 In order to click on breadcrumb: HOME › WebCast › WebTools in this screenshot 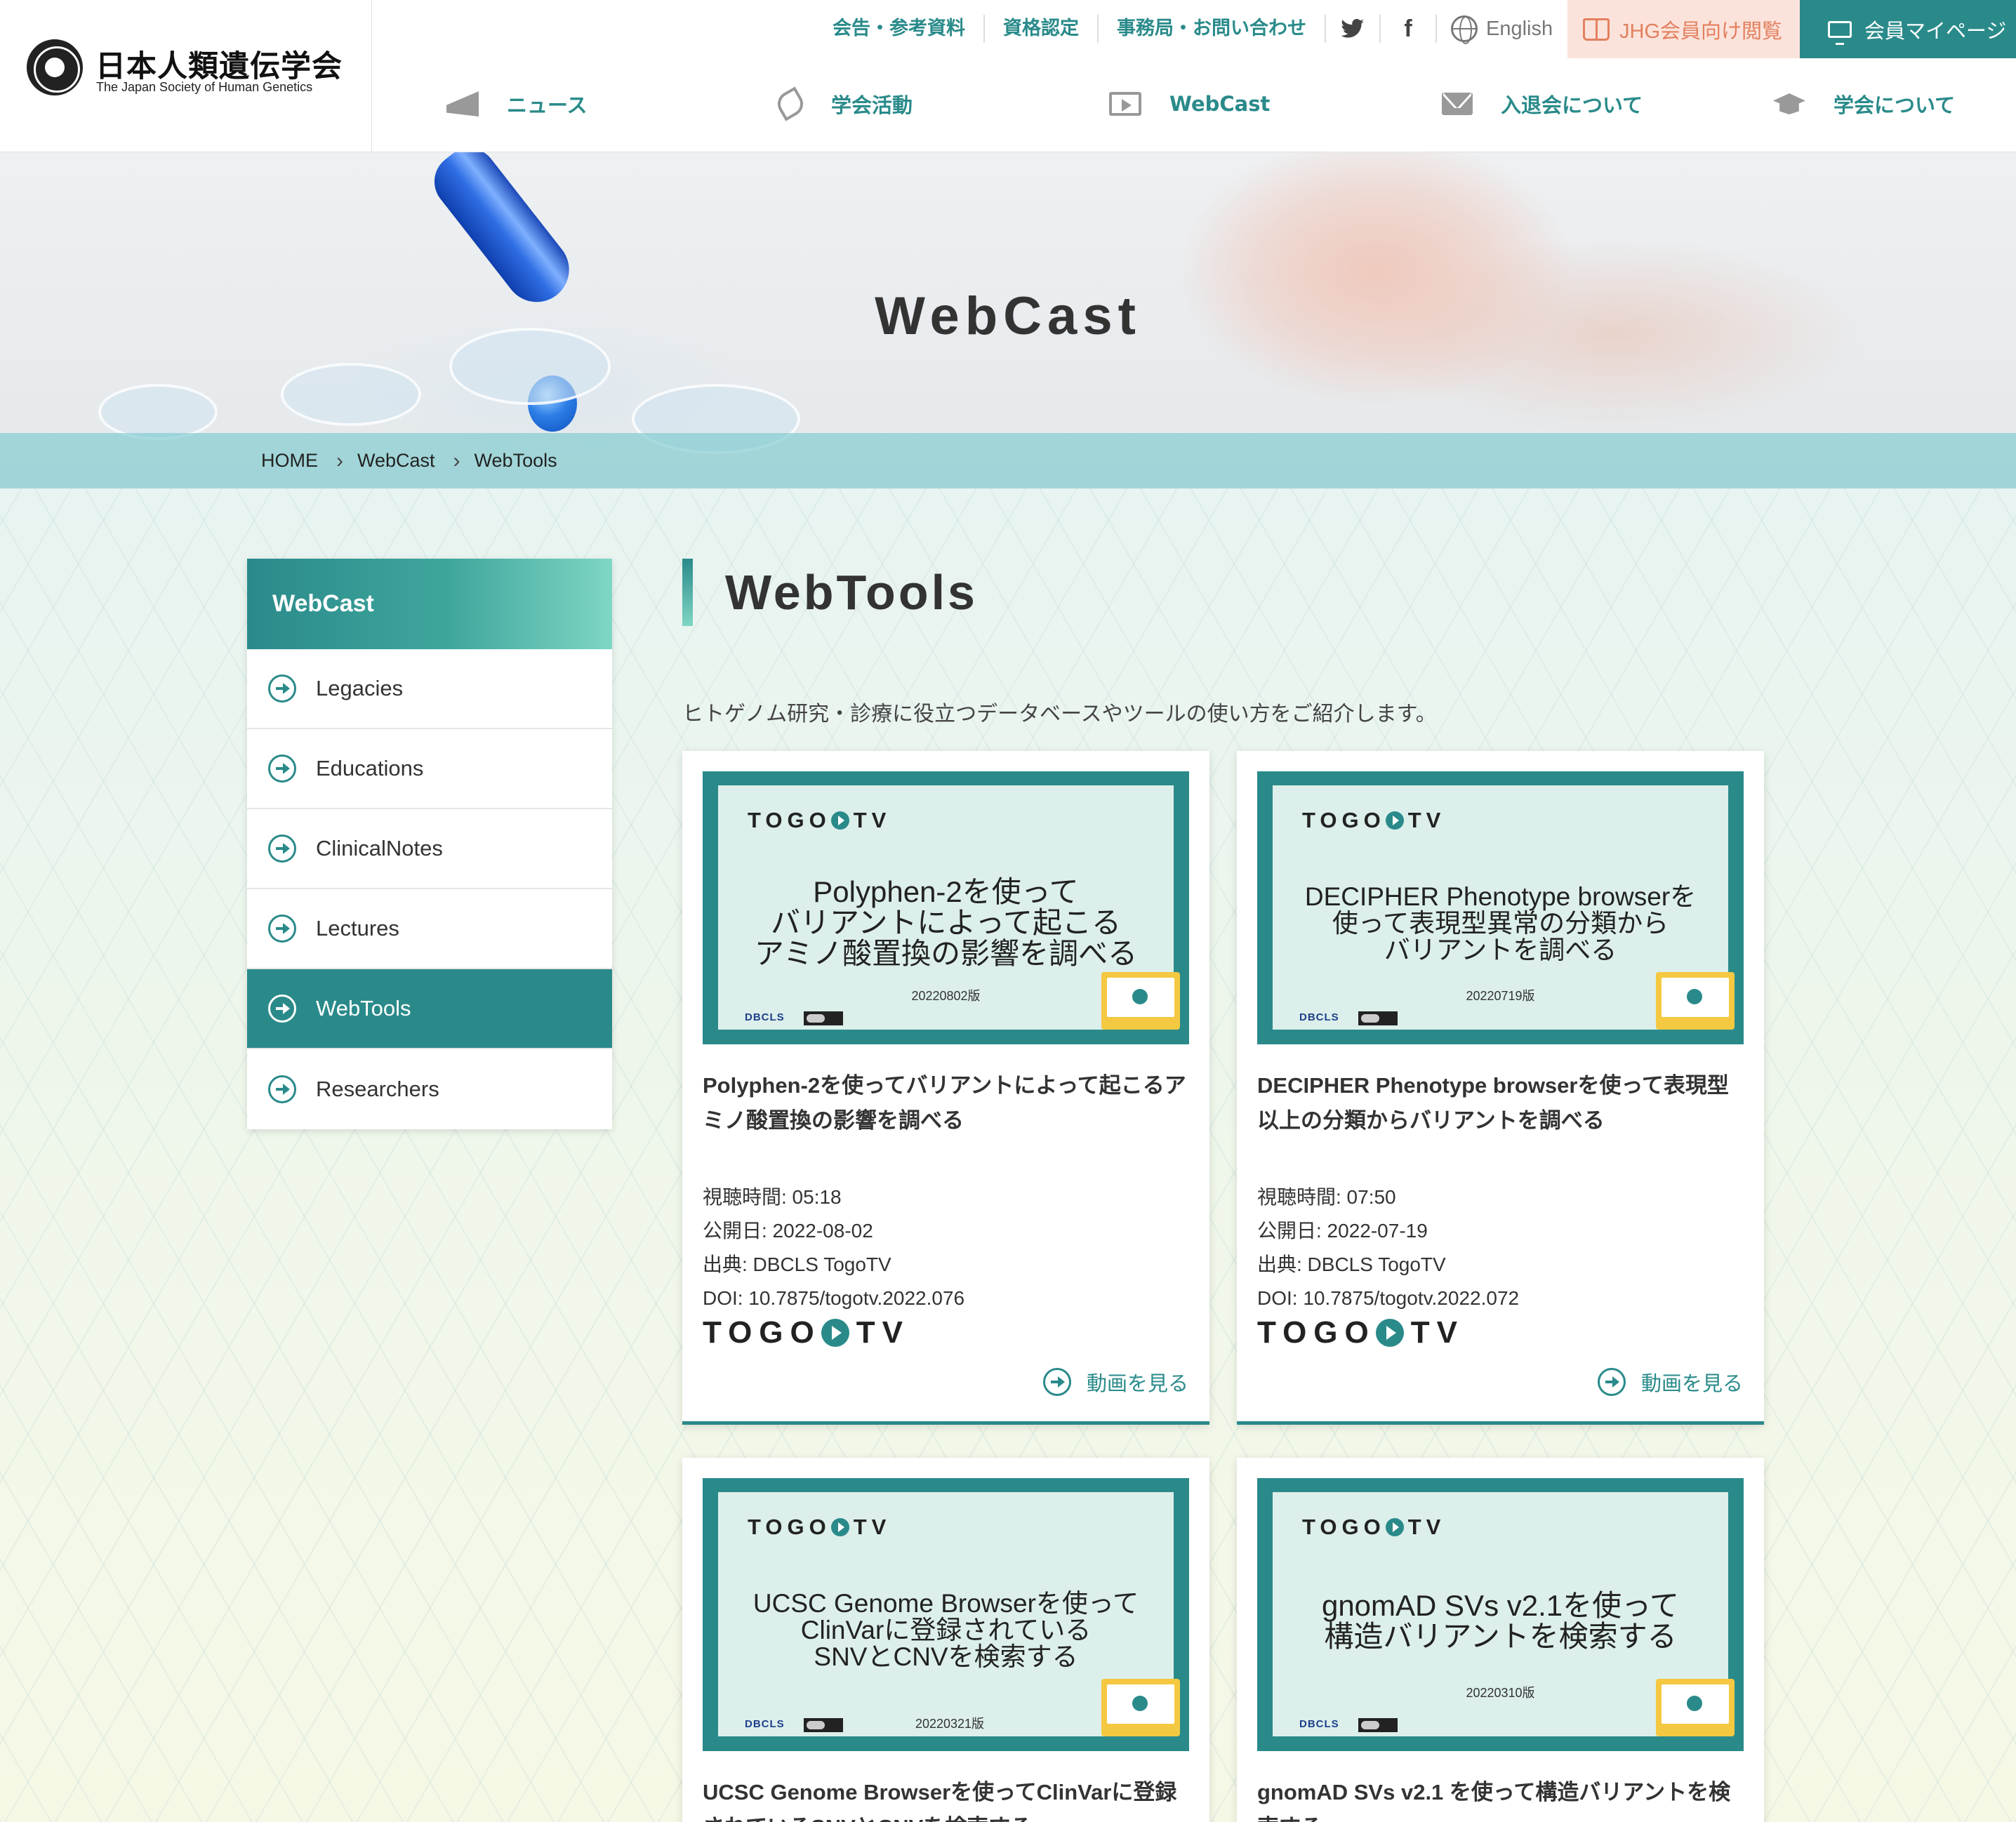, I will do `click(409, 460)`.